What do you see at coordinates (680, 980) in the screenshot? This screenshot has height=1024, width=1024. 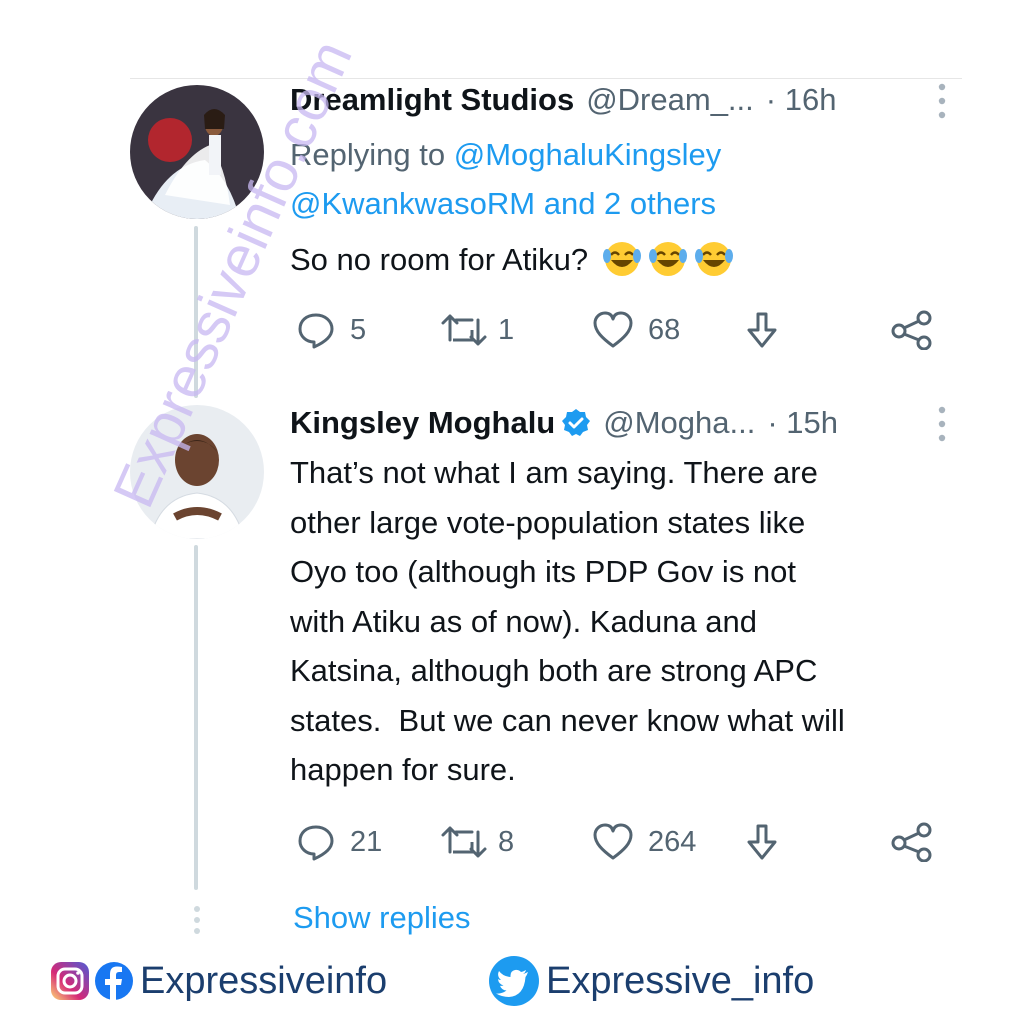 I see `footer-right-label: Expressive_info` at bounding box center [680, 980].